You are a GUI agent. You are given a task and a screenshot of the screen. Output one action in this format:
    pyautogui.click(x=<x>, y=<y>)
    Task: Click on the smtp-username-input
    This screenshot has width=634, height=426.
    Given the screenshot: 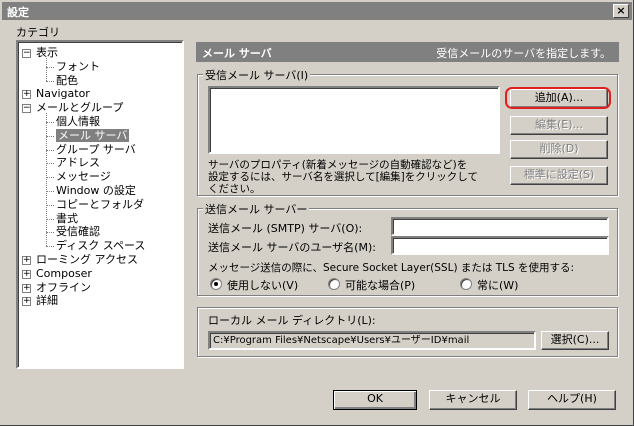 What is the action you would take?
    pyautogui.click(x=500, y=245)
    